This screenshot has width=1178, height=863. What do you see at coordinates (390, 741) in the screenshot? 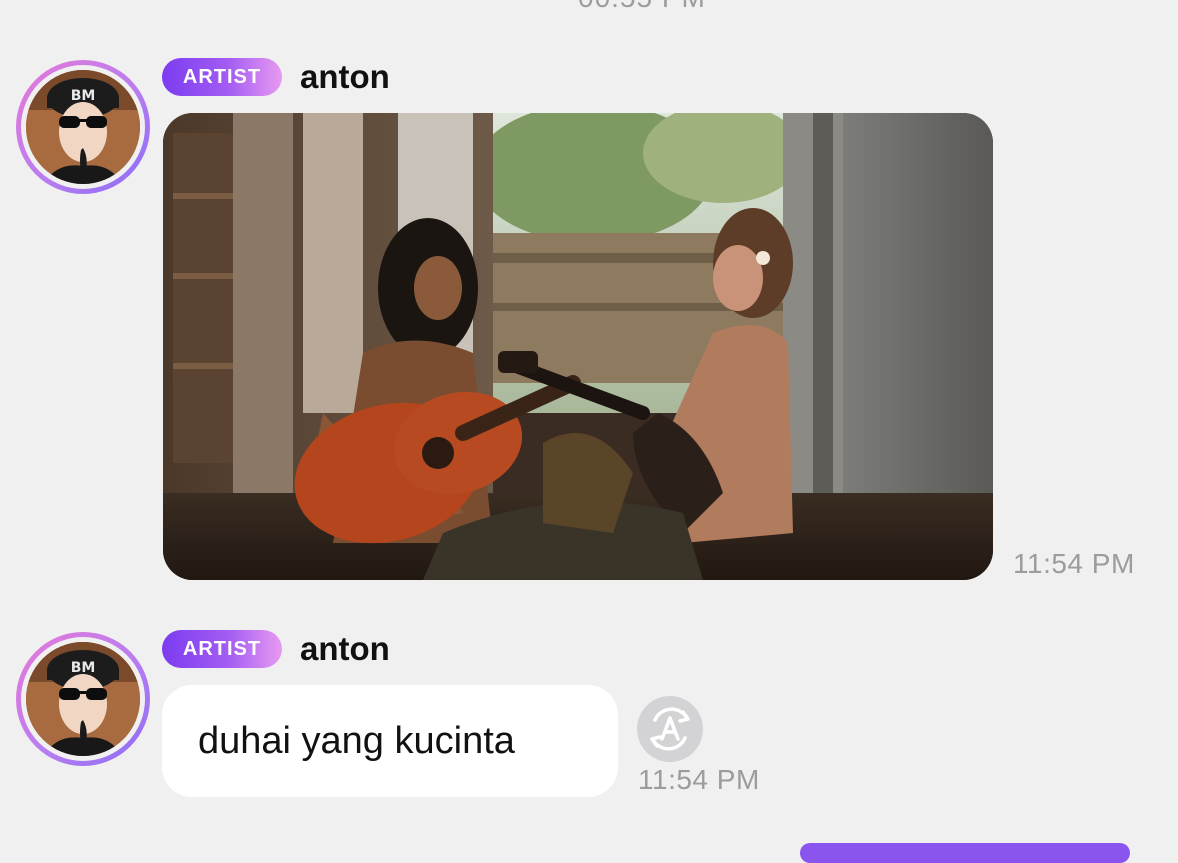
I see `message-bubble: duhai yang kucinta` at bounding box center [390, 741].